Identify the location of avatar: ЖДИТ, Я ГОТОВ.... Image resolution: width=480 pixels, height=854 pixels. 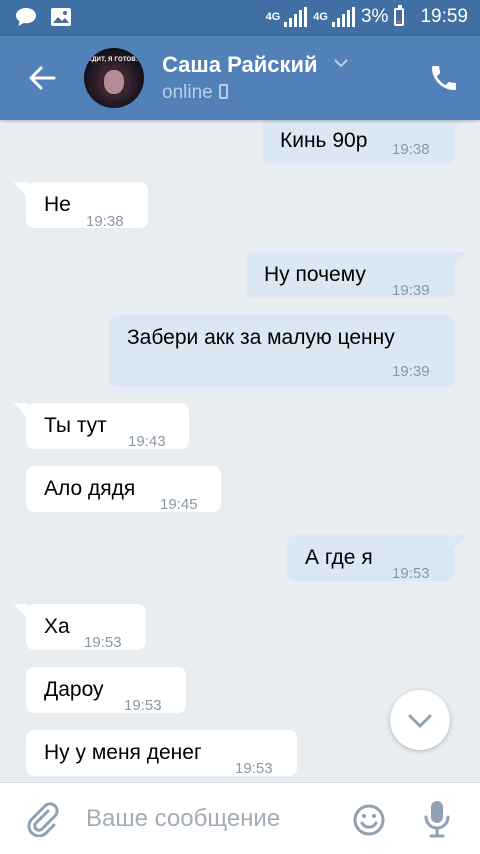
(114, 78).